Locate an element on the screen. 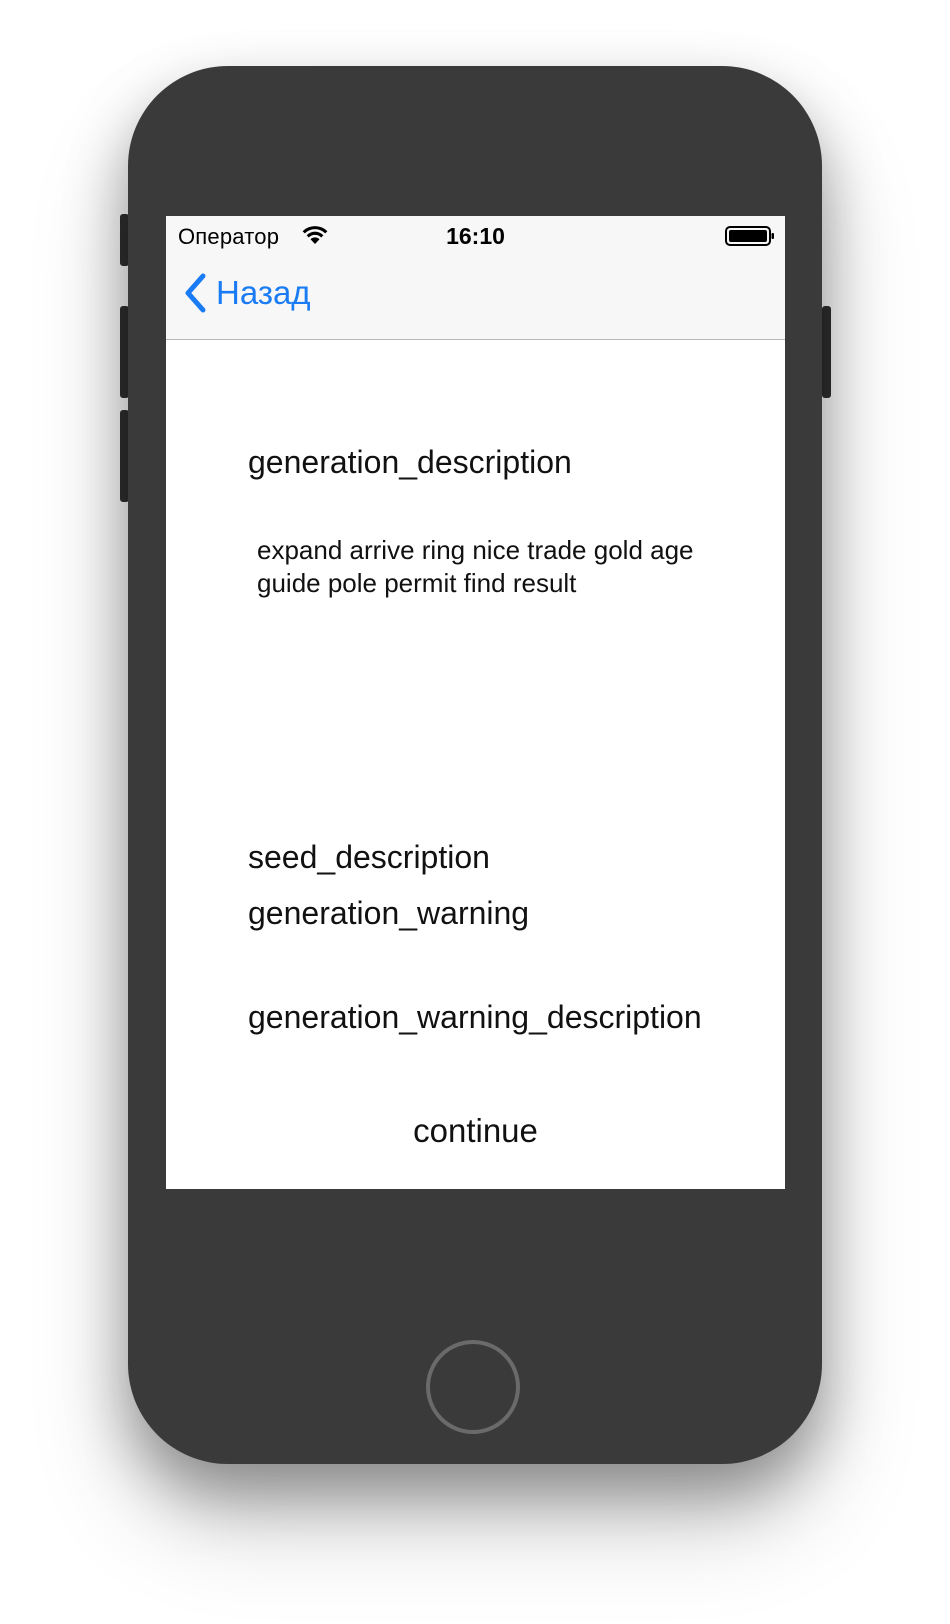  status-time: 16:10 is located at coordinates (475, 236).